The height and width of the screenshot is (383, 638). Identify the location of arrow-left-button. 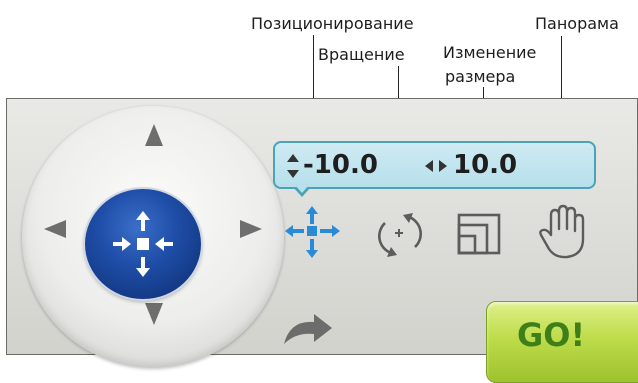
(55, 229).